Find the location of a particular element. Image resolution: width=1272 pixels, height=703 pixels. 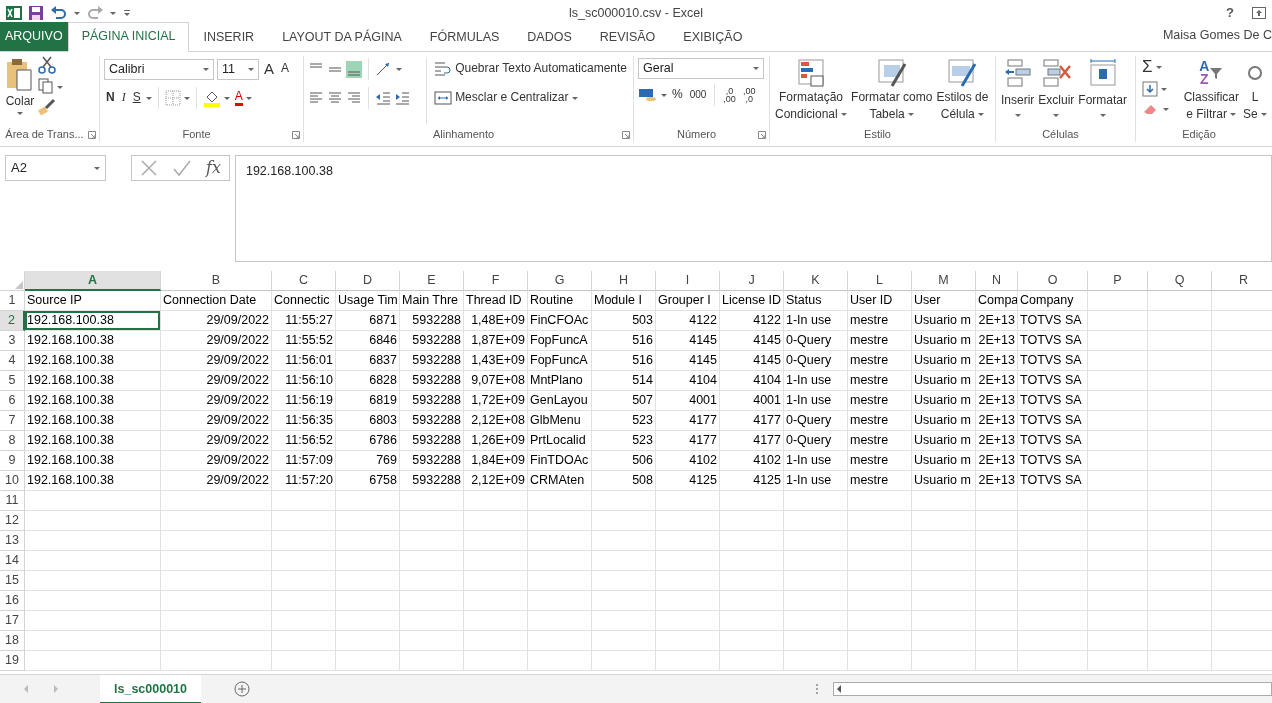

add-sheet-icon is located at coordinates (242, 689).